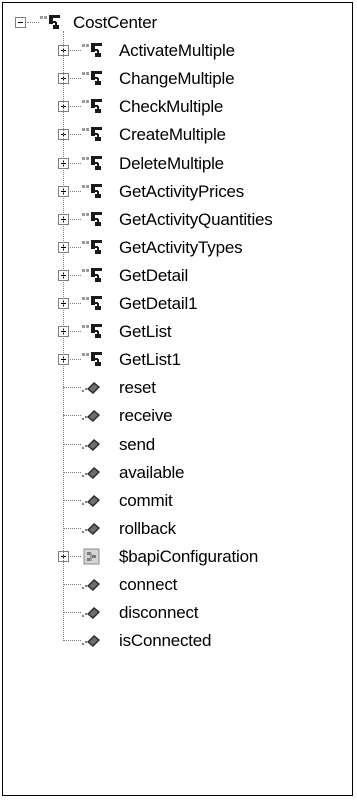 Image resolution: width=357 pixels, height=800 pixels. Describe the element at coordinates (196, 220) in the screenshot. I see `tree-node-label: GetActivityQuantities` at that location.